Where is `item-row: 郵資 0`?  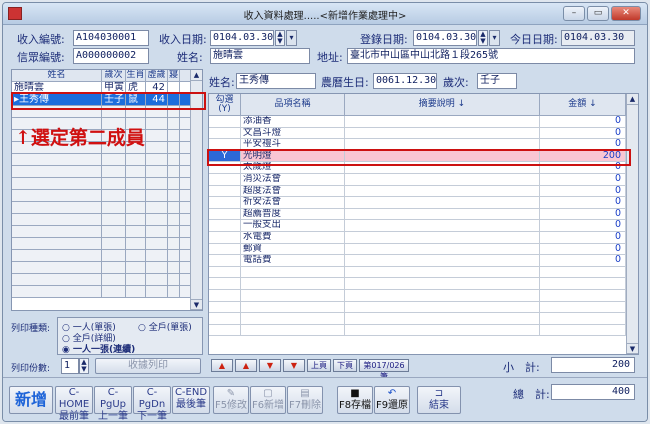 item-row: 郵資 0 is located at coordinates (423, 249).